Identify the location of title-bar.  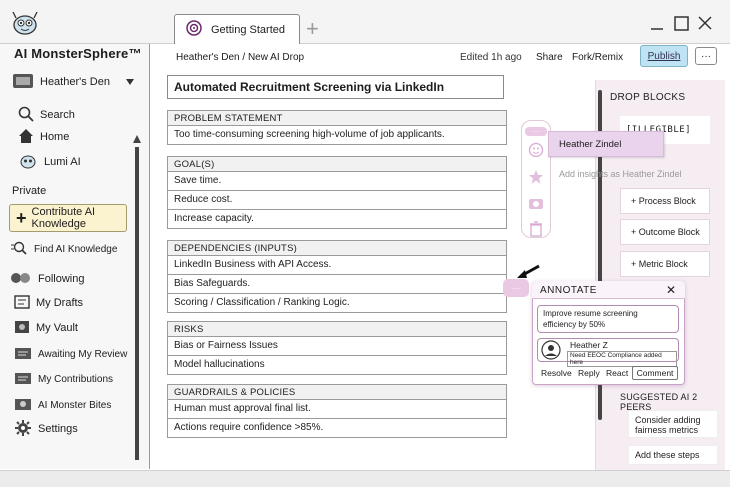
(365, 22).